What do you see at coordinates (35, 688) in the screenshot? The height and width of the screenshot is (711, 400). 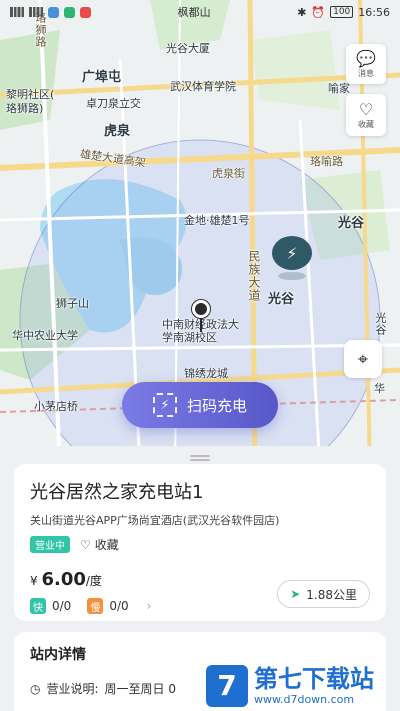 I see `clock-icon: ◷` at bounding box center [35, 688].